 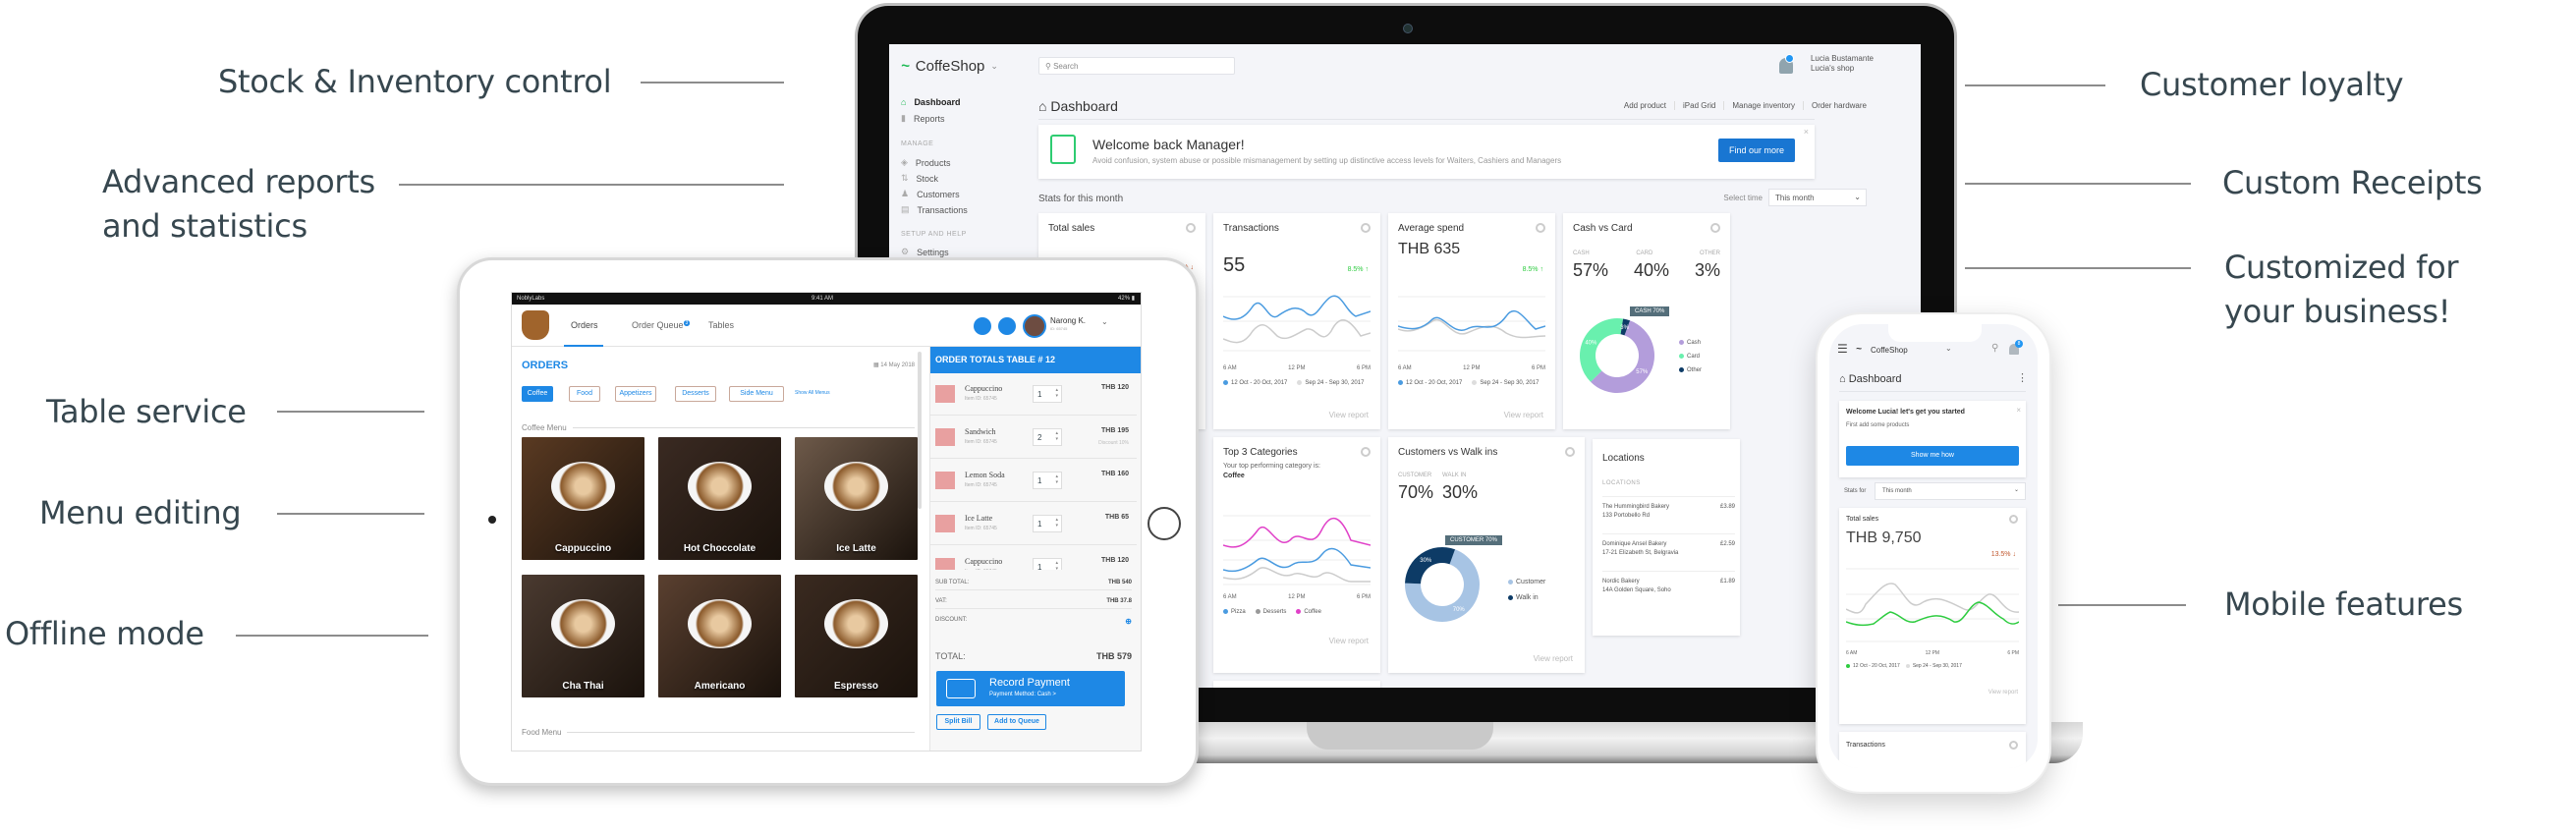 I want to click on record-payment-button: Record Payment Payment Method: Cash >, so click(x=1030, y=688).